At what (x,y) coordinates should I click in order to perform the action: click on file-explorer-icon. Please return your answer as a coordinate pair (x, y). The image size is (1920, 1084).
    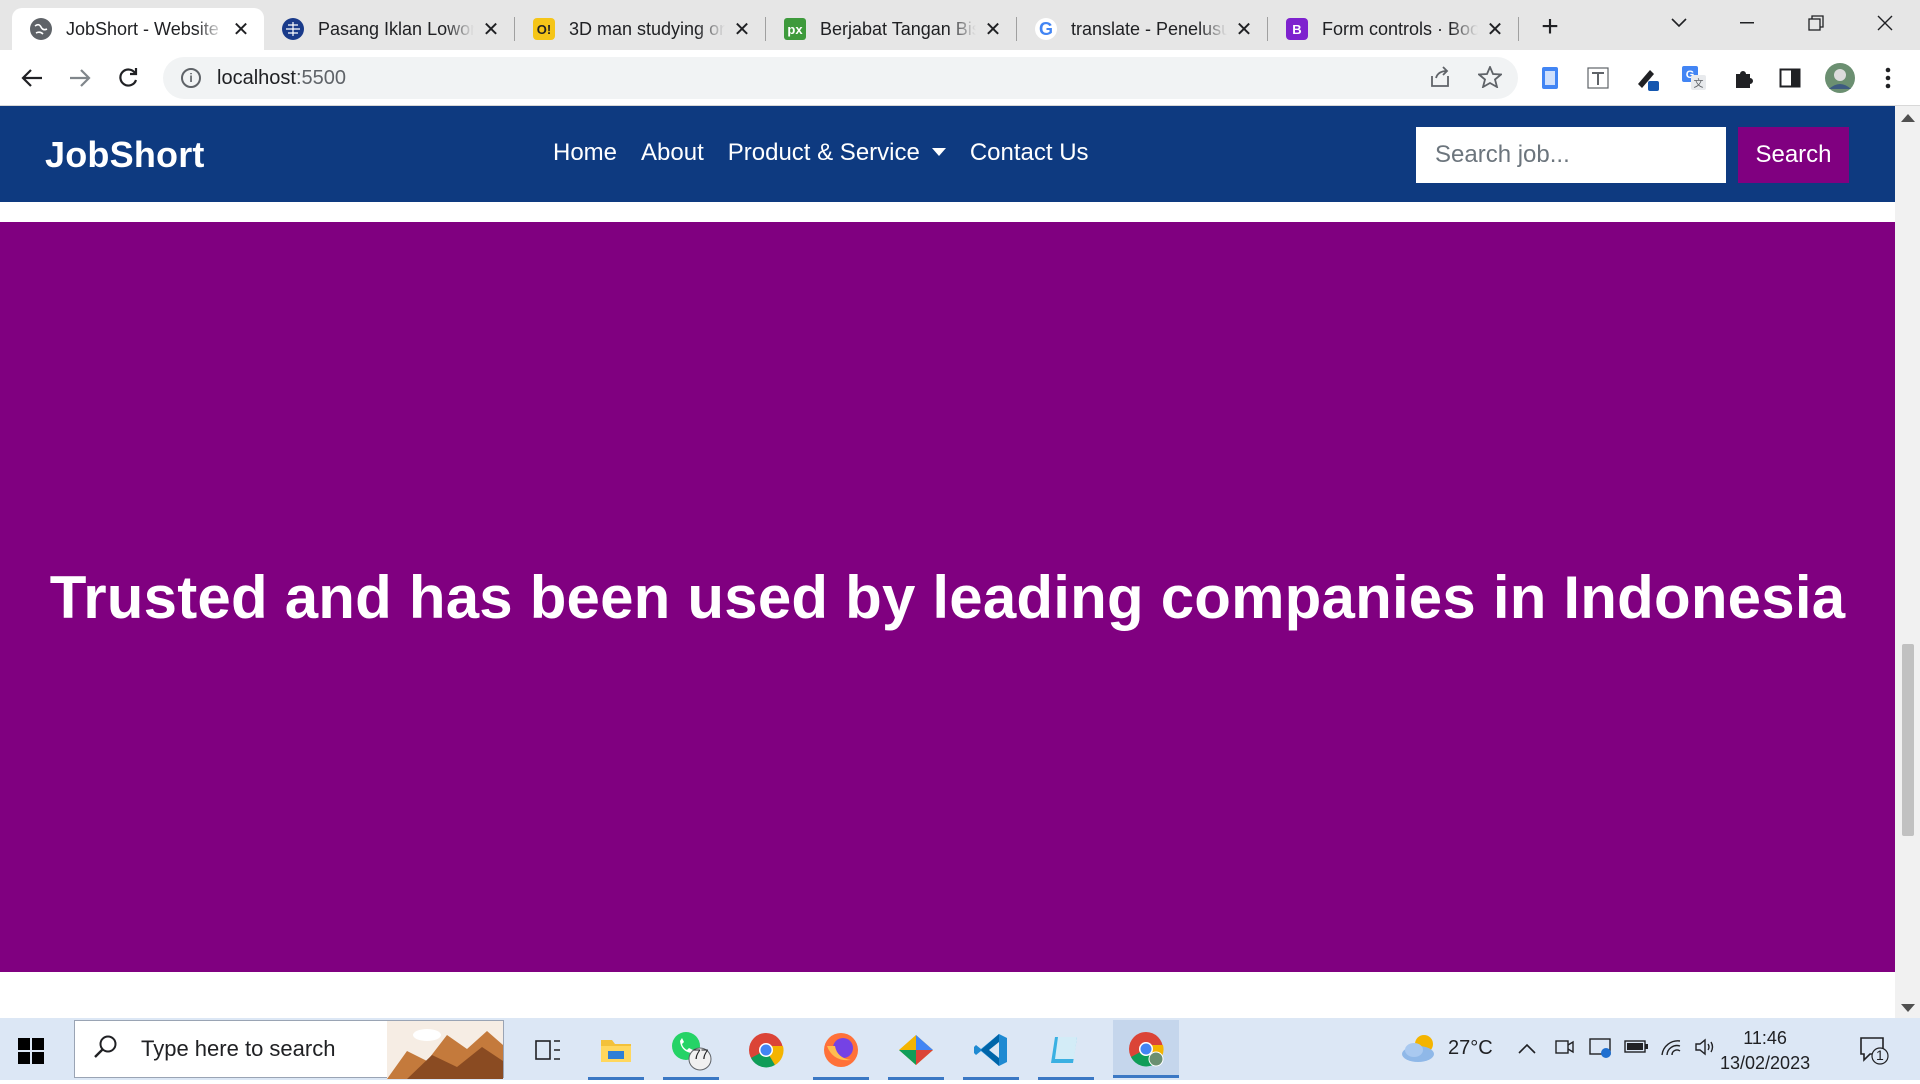
    Looking at the image, I should click on (616, 1053).